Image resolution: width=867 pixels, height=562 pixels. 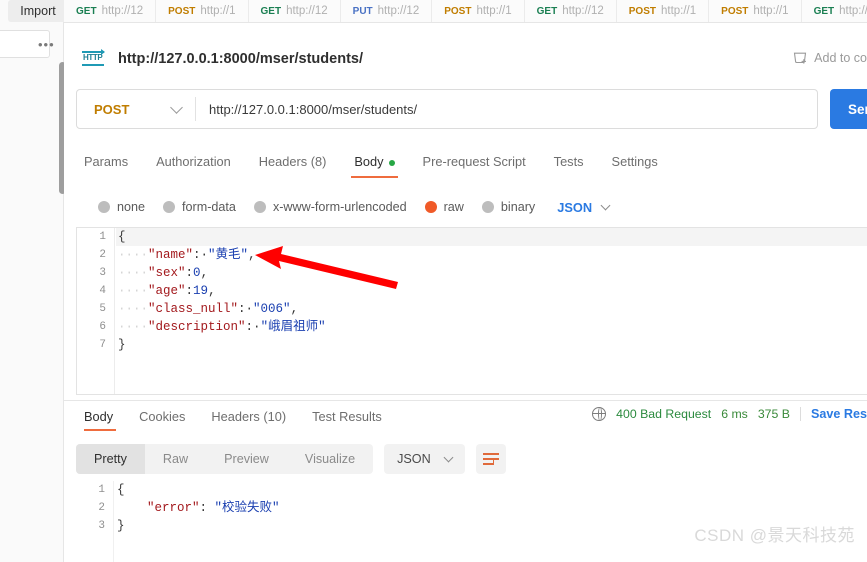 I want to click on send-button: Send, so click(x=848, y=109).